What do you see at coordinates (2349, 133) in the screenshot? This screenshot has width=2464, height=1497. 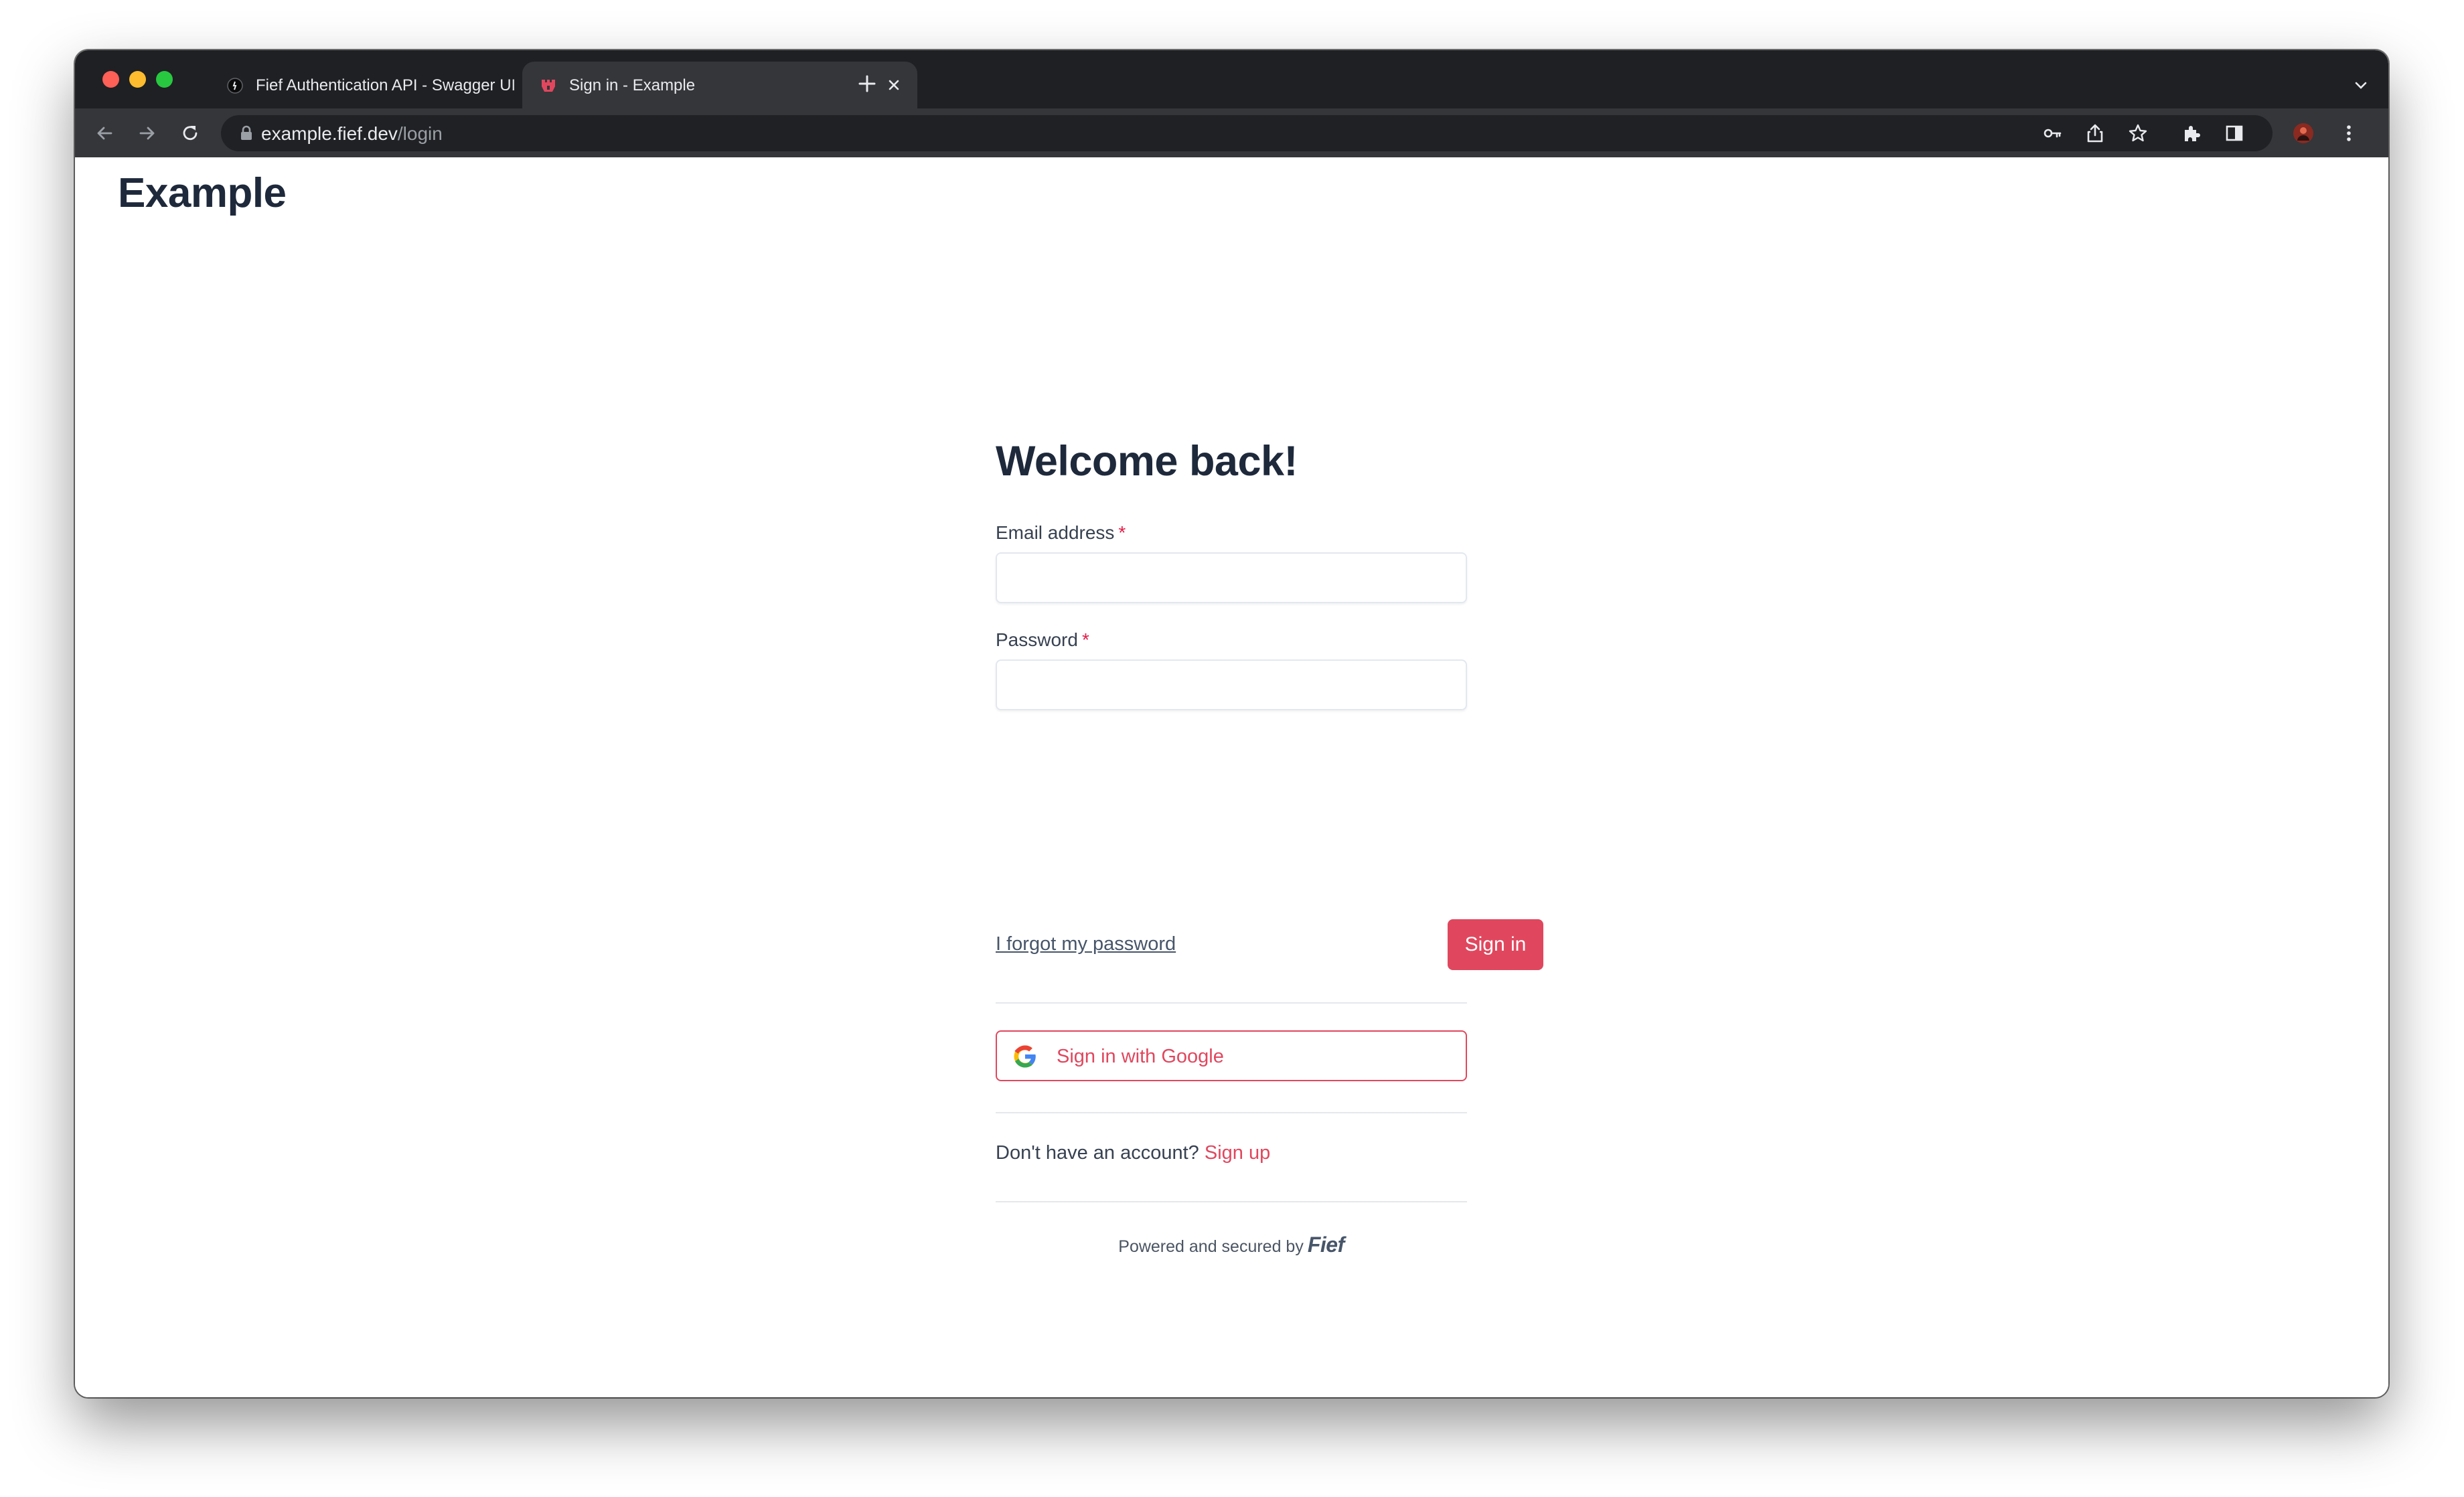 I see `more-menu-icon` at bounding box center [2349, 133].